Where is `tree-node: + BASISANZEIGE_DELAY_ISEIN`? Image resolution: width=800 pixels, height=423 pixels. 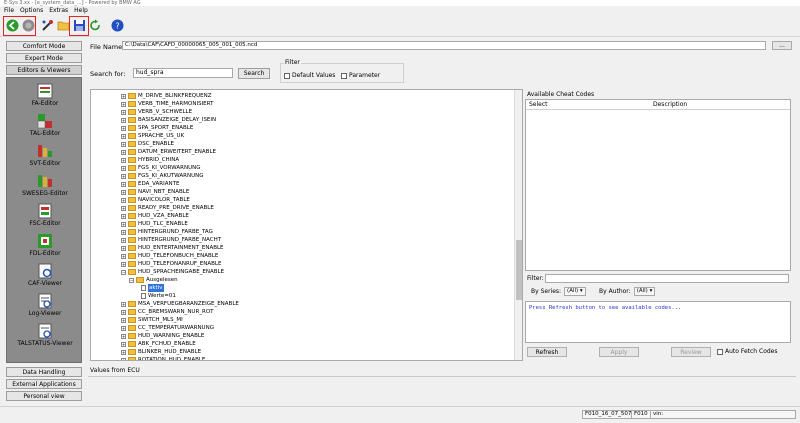
tree-node: + BASISANZEIGE_DELAY_ISEIN is located at coordinates (168, 120).